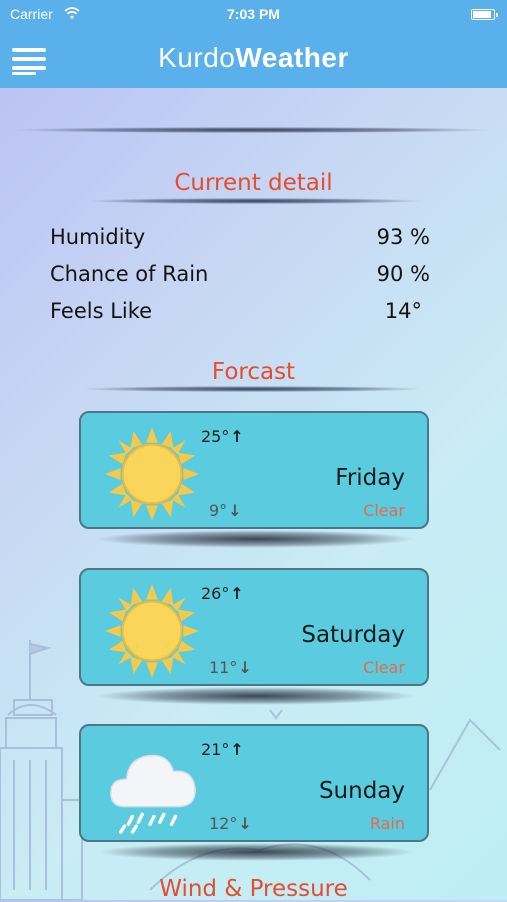 This screenshot has width=507, height=902. I want to click on battery-icon, so click(484, 14).